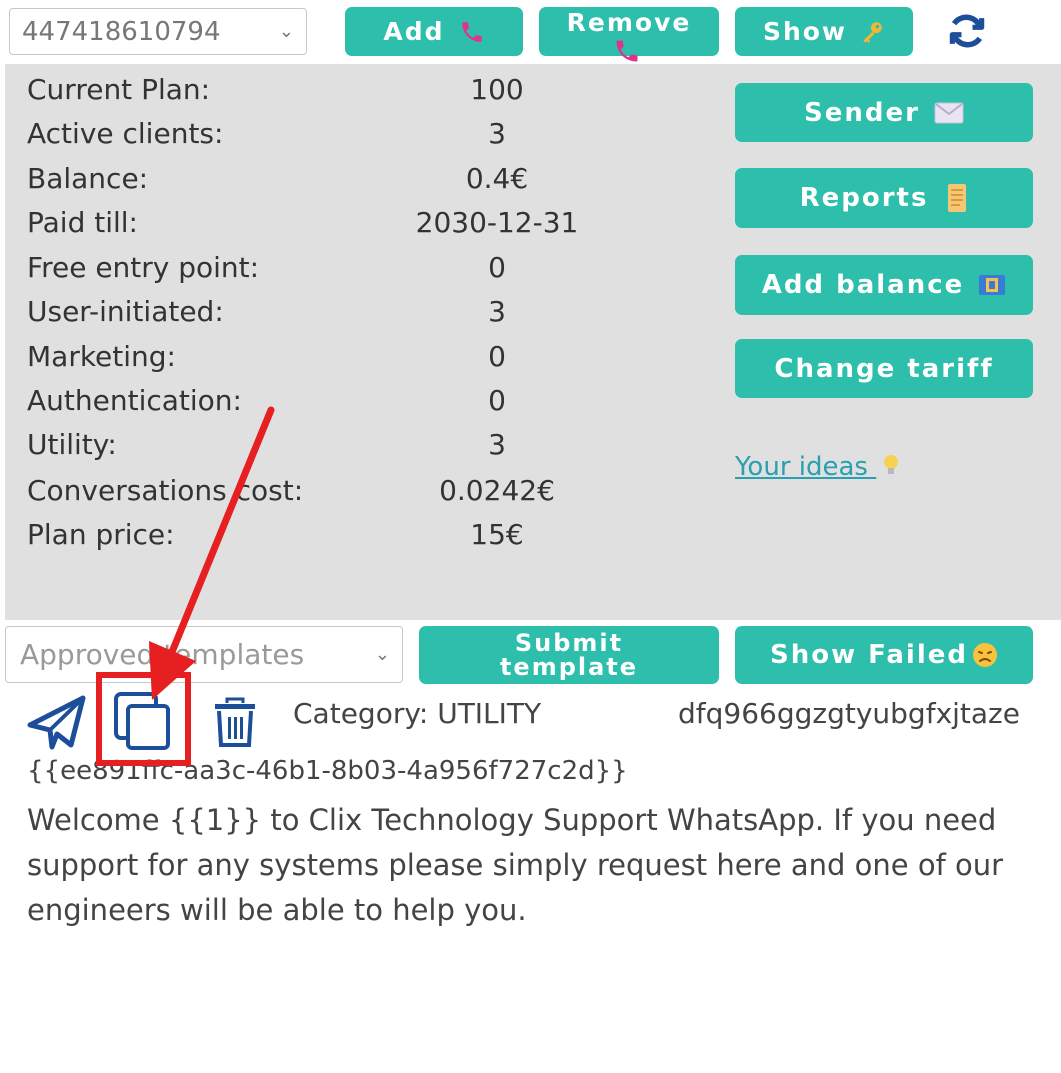  What do you see at coordinates (417, 713) in the screenshot?
I see `template-category: Category: UTILITY` at bounding box center [417, 713].